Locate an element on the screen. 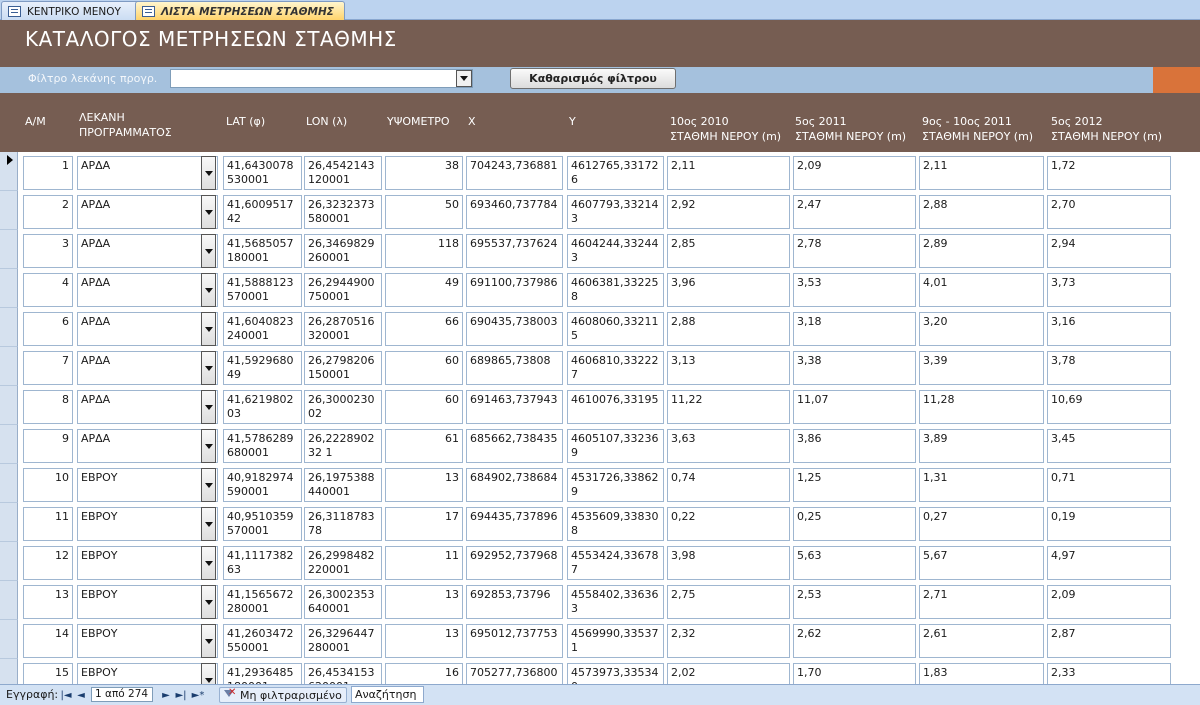  cell-y: 4535609,338308 is located at coordinates (615, 524).